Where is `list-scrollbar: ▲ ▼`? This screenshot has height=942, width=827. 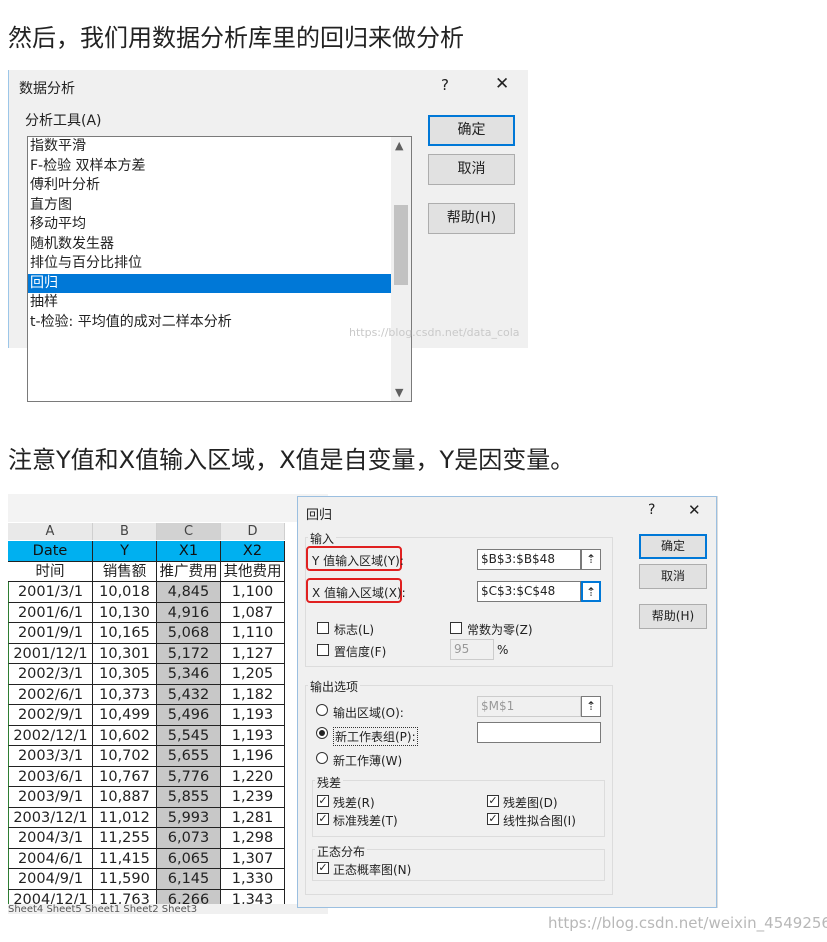 list-scrollbar: ▲ ▼ is located at coordinates (401, 269).